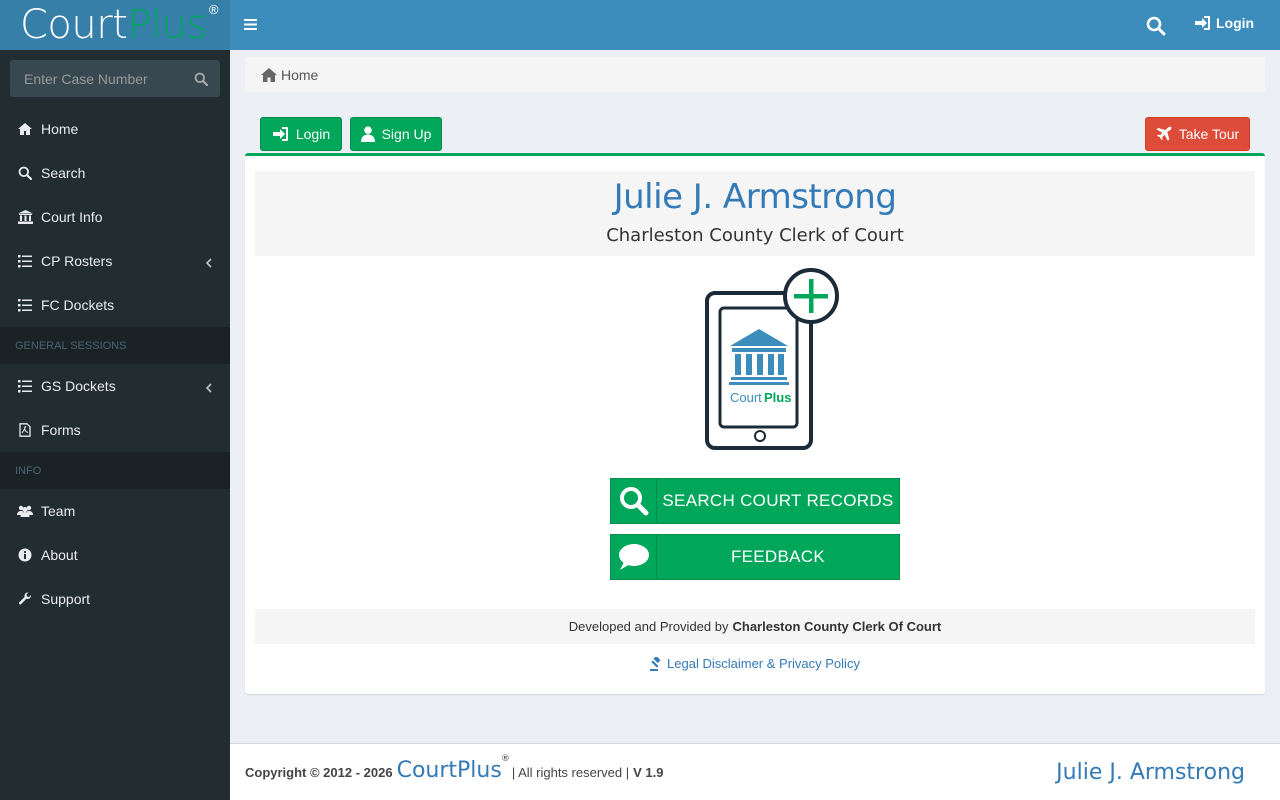  What do you see at coordinates (201, 79) in the screenshot?
I see `case-search-icon` at bounding box center [201, 79].